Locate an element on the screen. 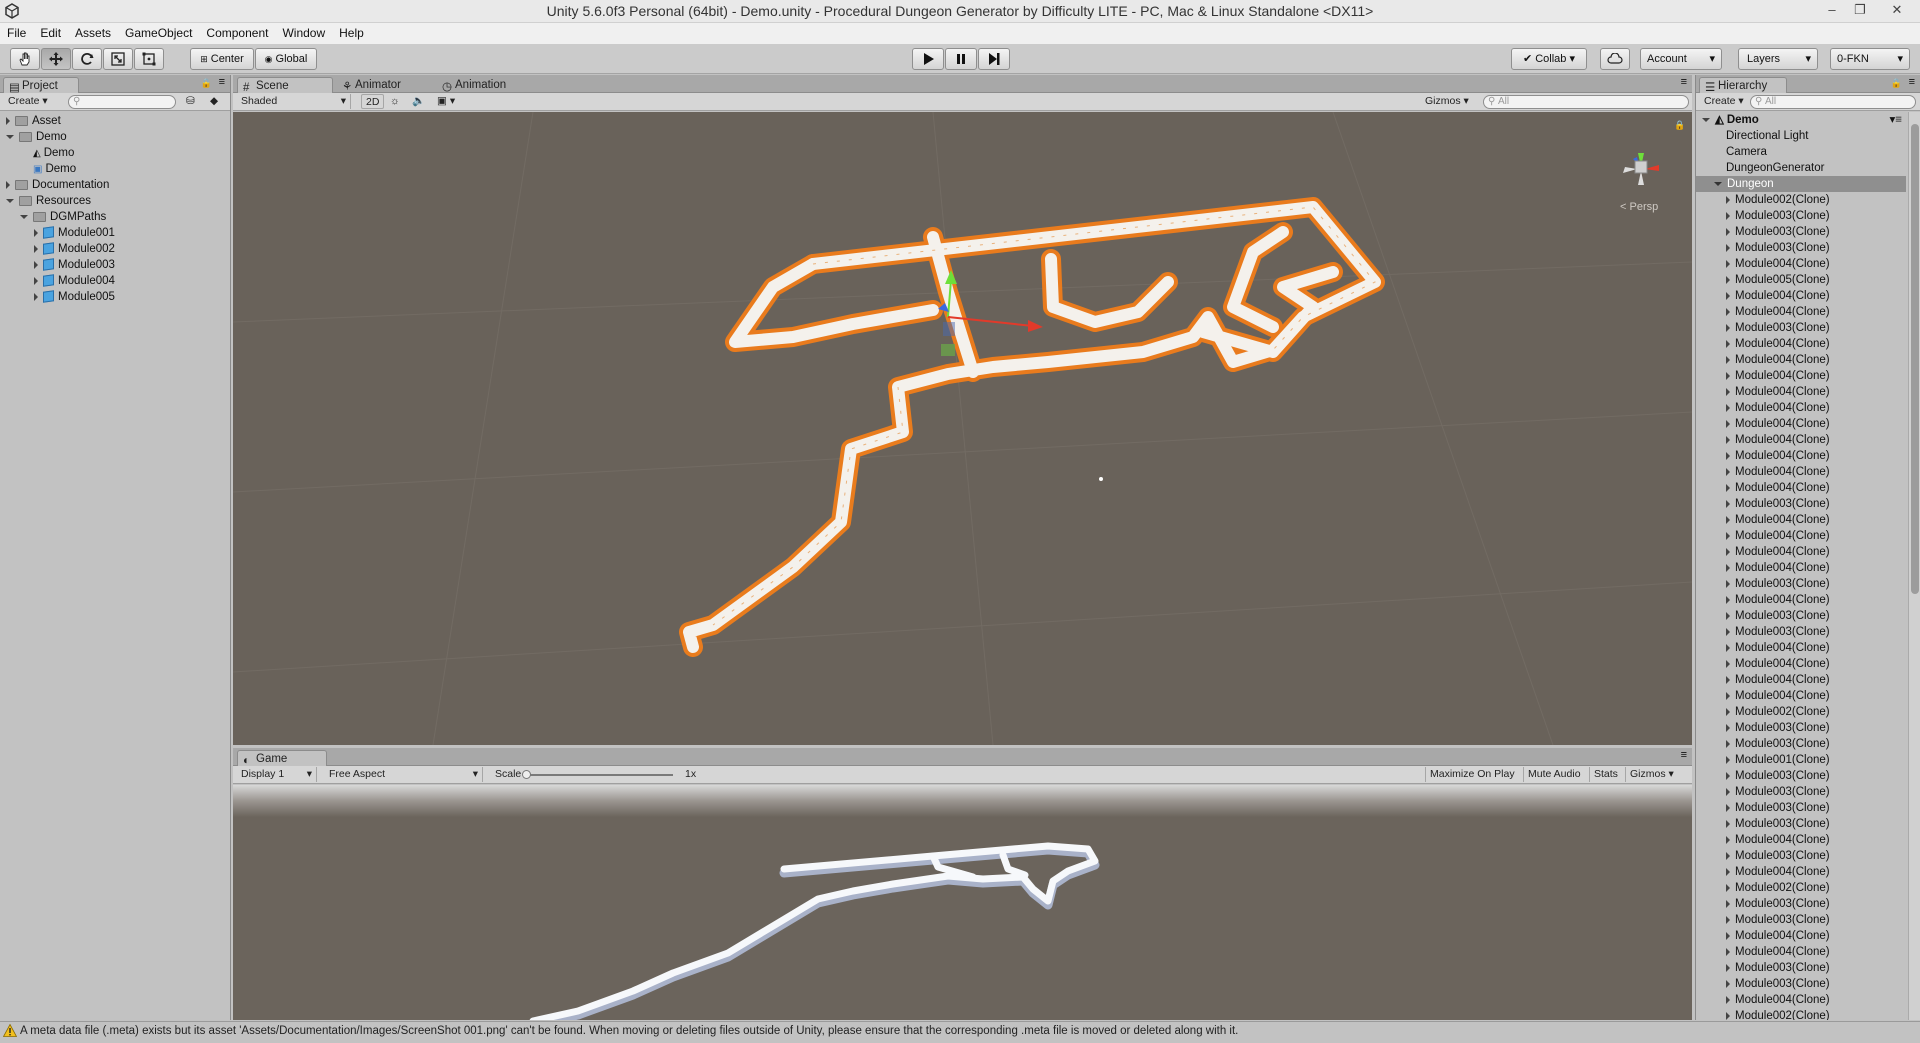 The width and height of the screenshot is (1920, 1043). hierarchy-item-dungeon: Dungeon is located at coordinates (1801, 184).